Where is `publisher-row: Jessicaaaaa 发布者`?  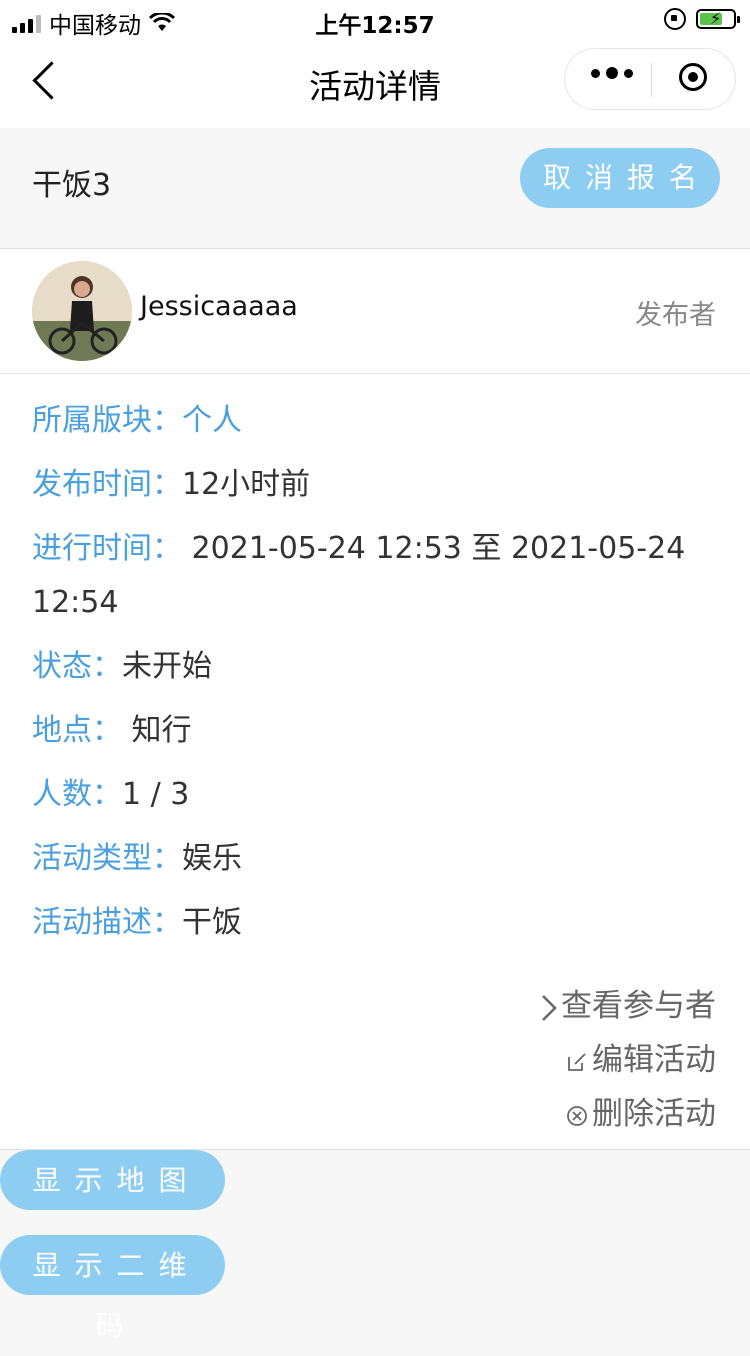
publisher-row: Jessicaaaaa 发布者 is located at coordinates (375, 311).